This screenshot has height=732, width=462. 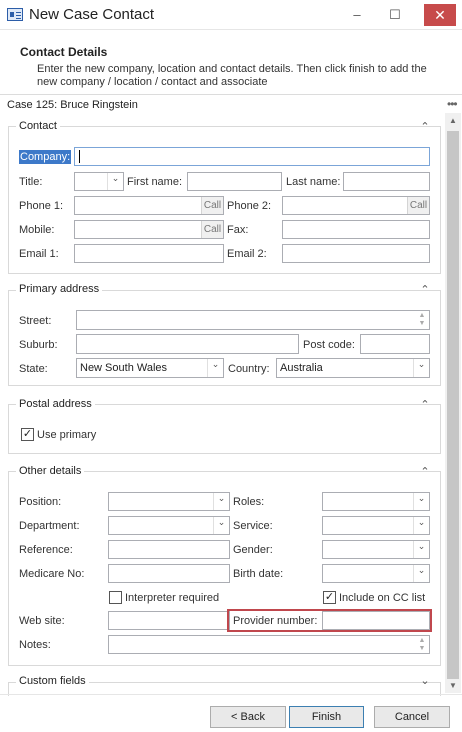 I want to click on use-primary-label: Use primary, so click(x=67, y=435).